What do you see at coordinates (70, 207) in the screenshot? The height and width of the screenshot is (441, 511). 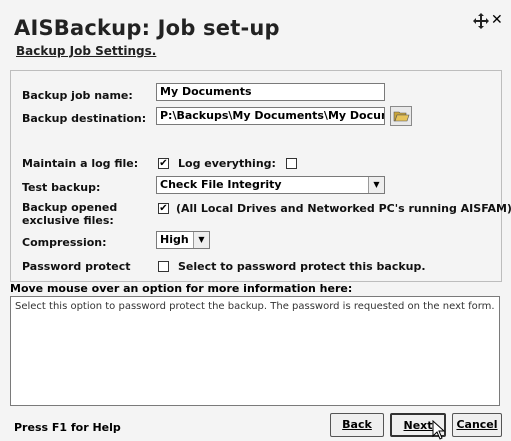 I see `exclusive-label-line1: Backup opened` at bounding box center [70, 207].